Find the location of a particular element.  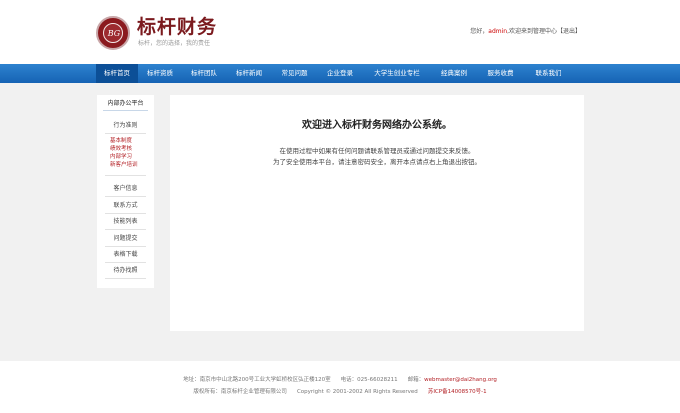

username-link: admin is located at coordinates (497, 31).